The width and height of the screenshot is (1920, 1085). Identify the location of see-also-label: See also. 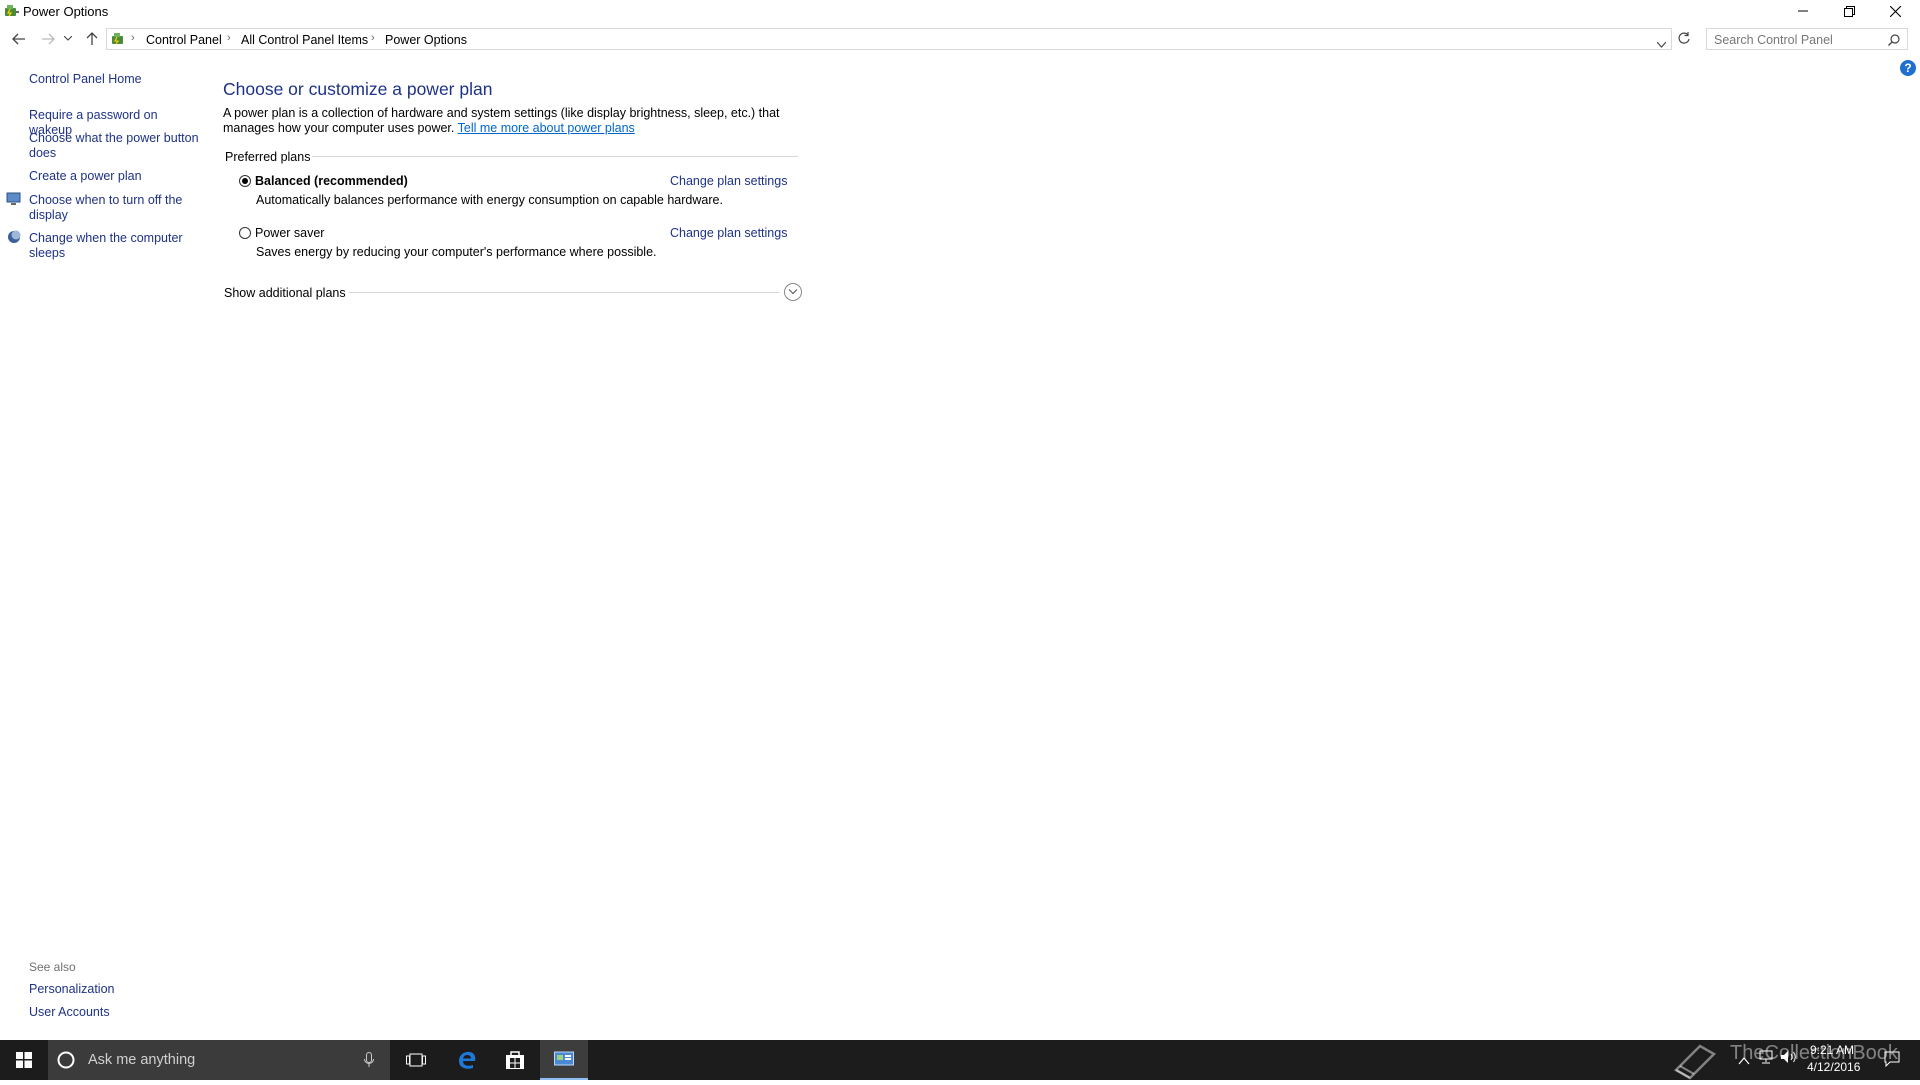
(52, 967).